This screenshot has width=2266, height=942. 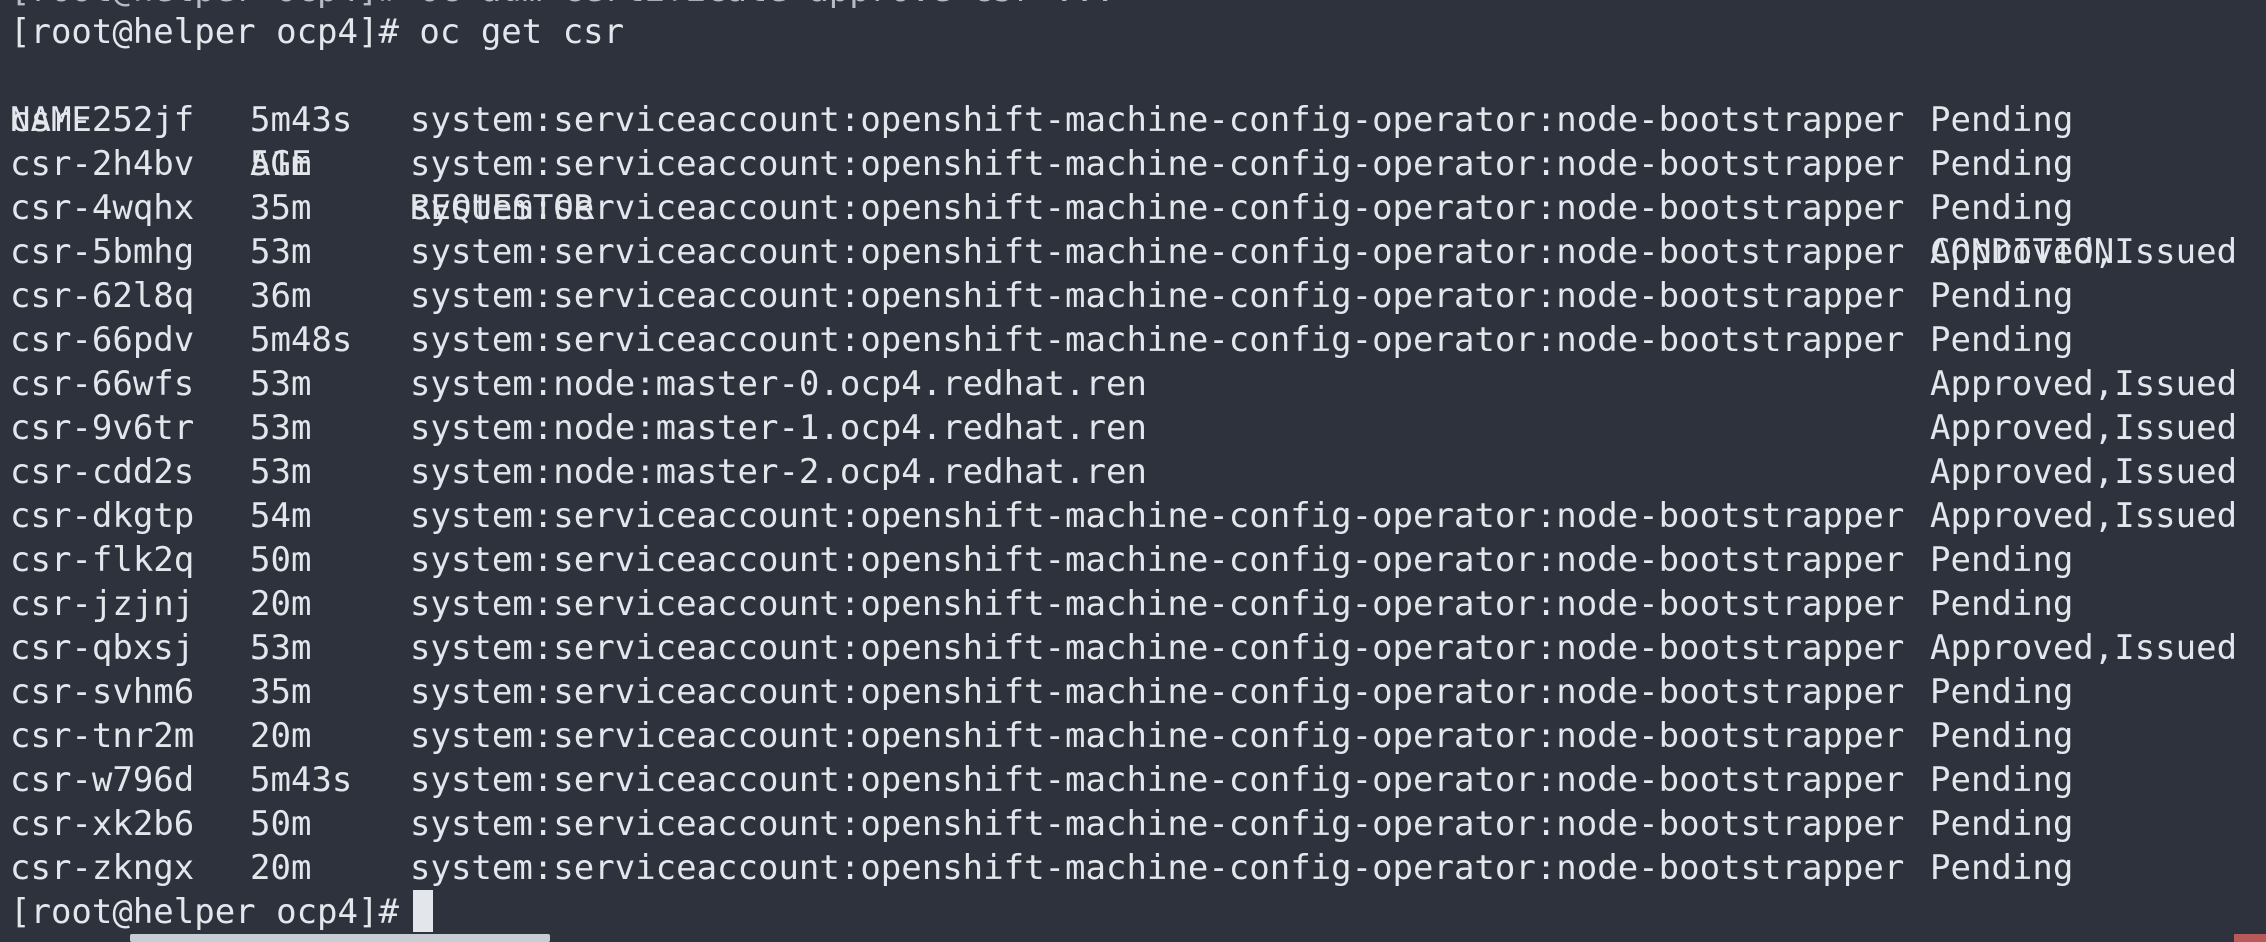 What do you see at coordinates (102, 824) in the screenshot?
I see `row-name: csr-xk2b6` at bounding box center [102, 824].